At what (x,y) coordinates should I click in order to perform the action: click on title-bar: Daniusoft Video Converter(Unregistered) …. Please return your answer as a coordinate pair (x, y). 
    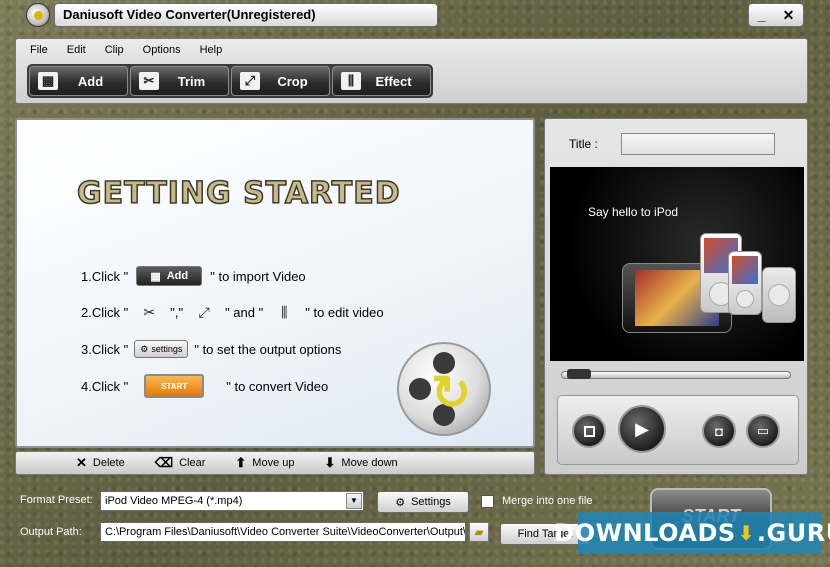
    Looking at the image, I should click on (415, 15).